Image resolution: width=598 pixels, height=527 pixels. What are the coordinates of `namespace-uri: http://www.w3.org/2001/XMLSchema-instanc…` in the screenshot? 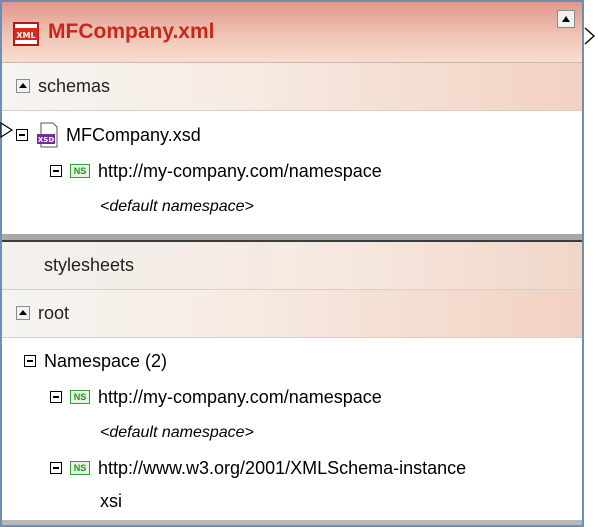 It's located at (282, 467).